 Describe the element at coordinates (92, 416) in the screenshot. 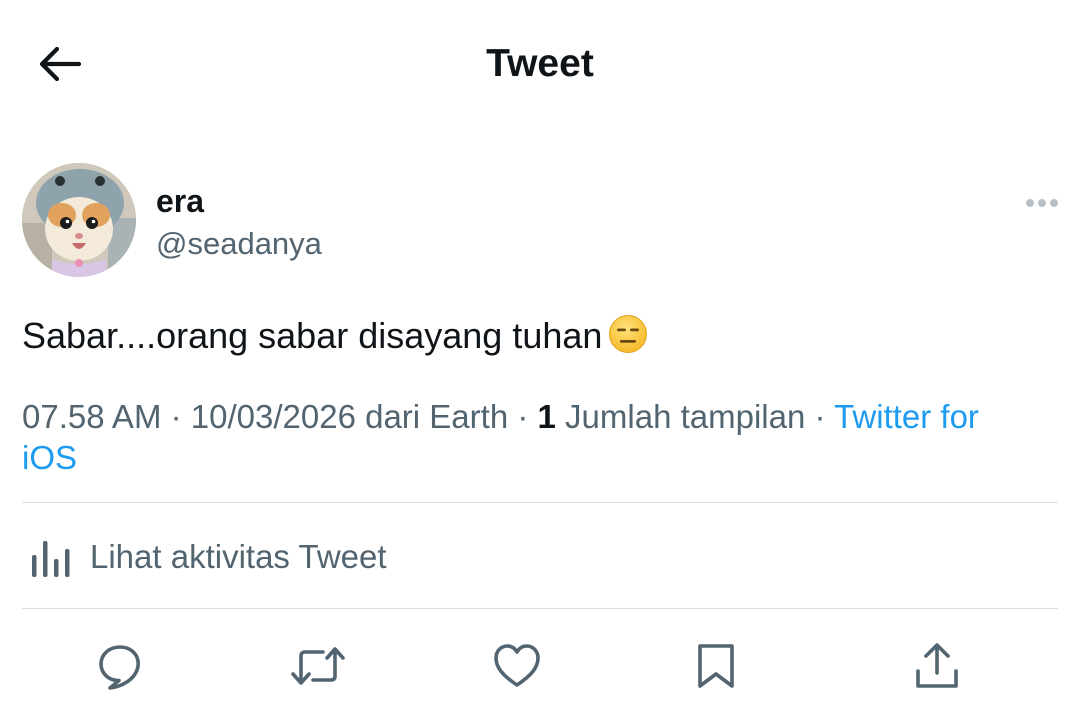

I see `tweet-time: 07.58 AM` at that location.